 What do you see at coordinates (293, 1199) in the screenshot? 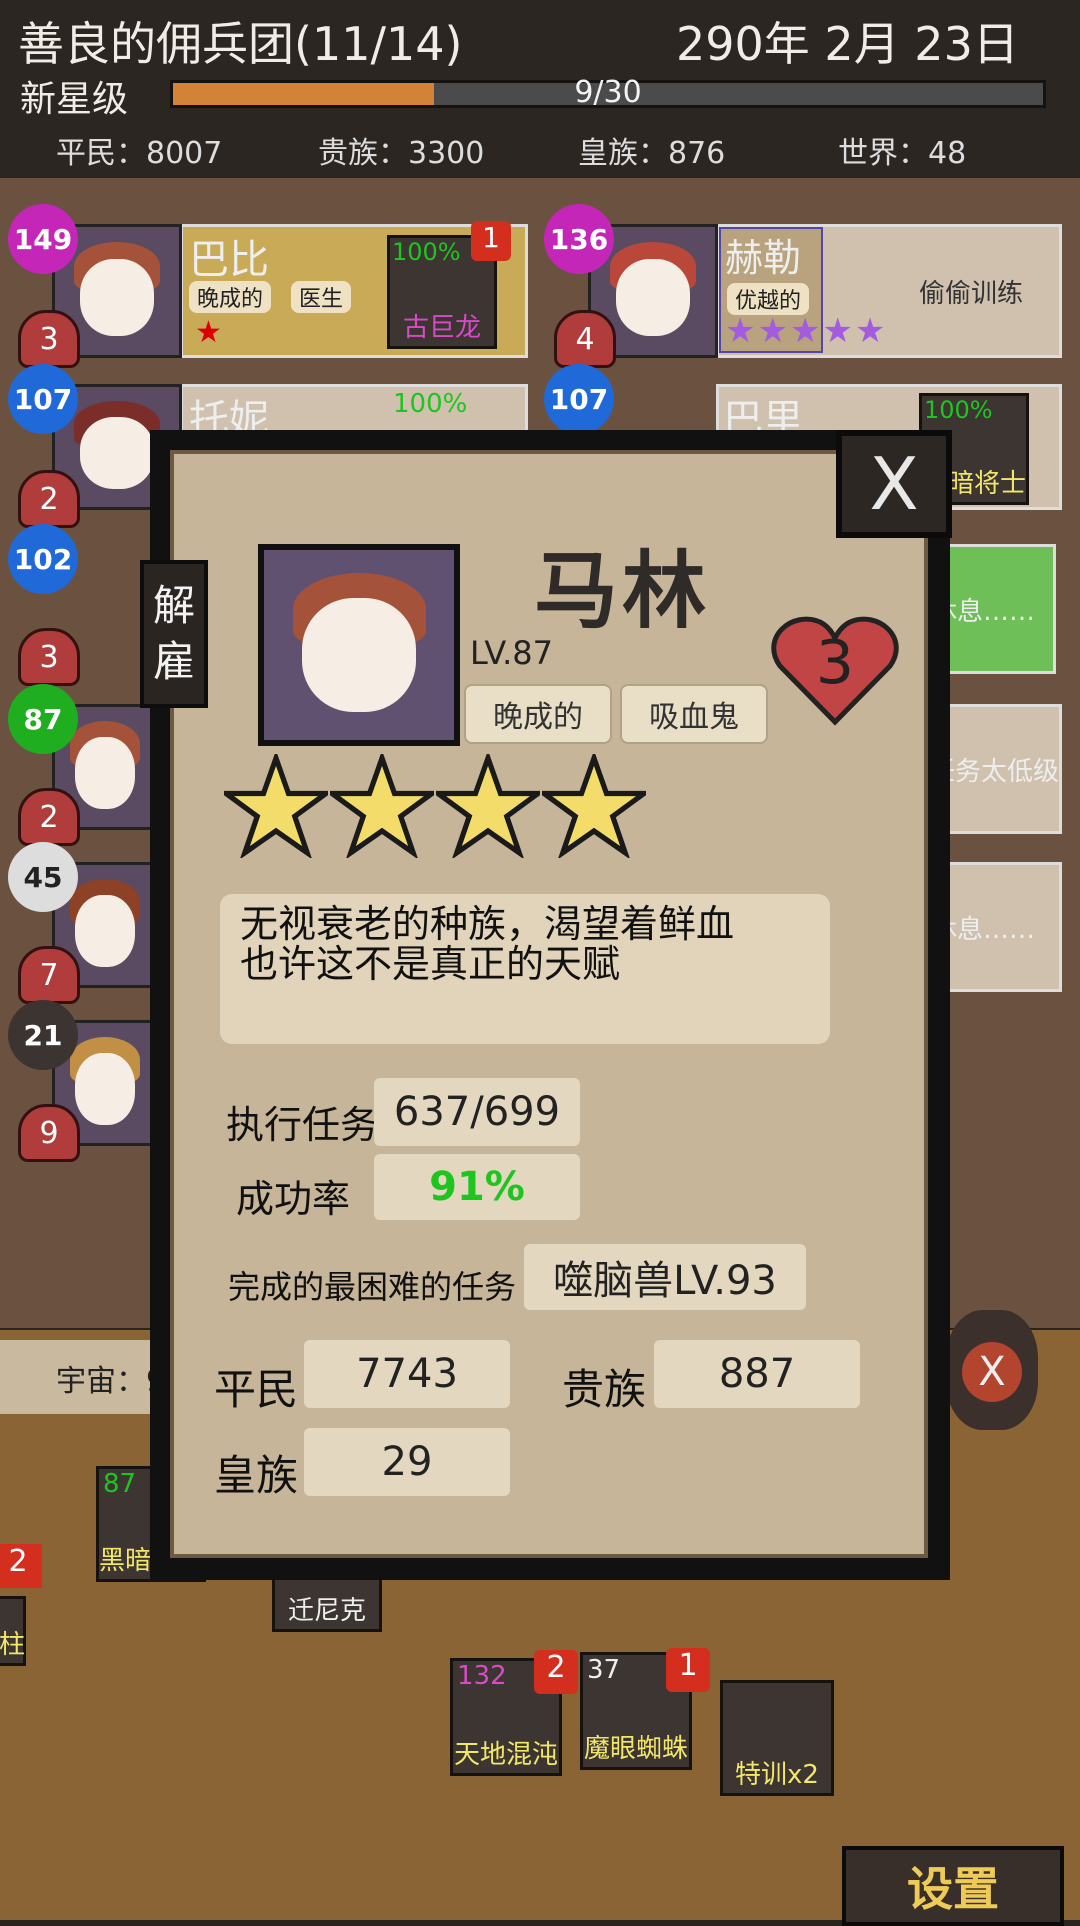
I see `success-rate-label: 成功率` at bounding box center [293, 1199].